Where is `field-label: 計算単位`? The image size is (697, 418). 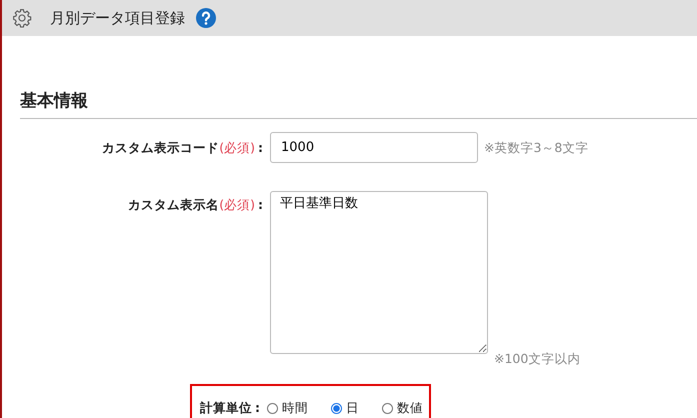 field-label: 計算単位 is located at coordinates (226, 408).